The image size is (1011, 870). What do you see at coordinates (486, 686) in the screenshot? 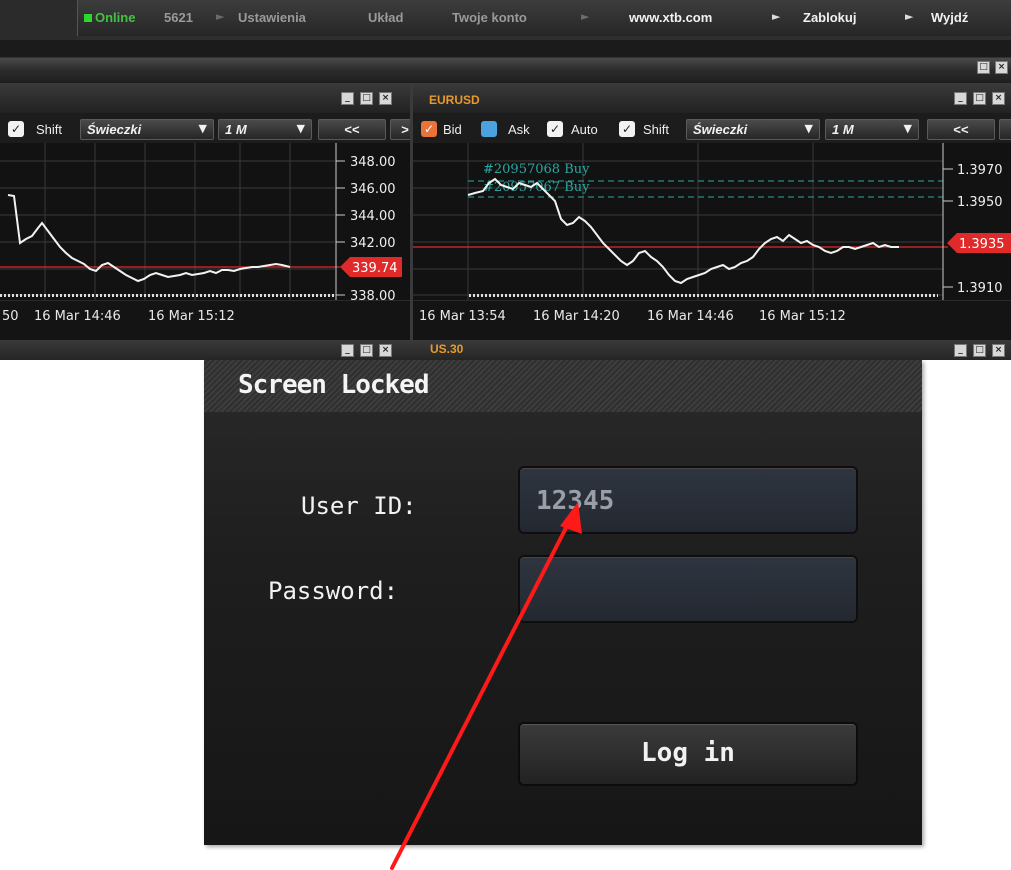
I see `annotation-arrow-icon` at bounding box center [486, 686].